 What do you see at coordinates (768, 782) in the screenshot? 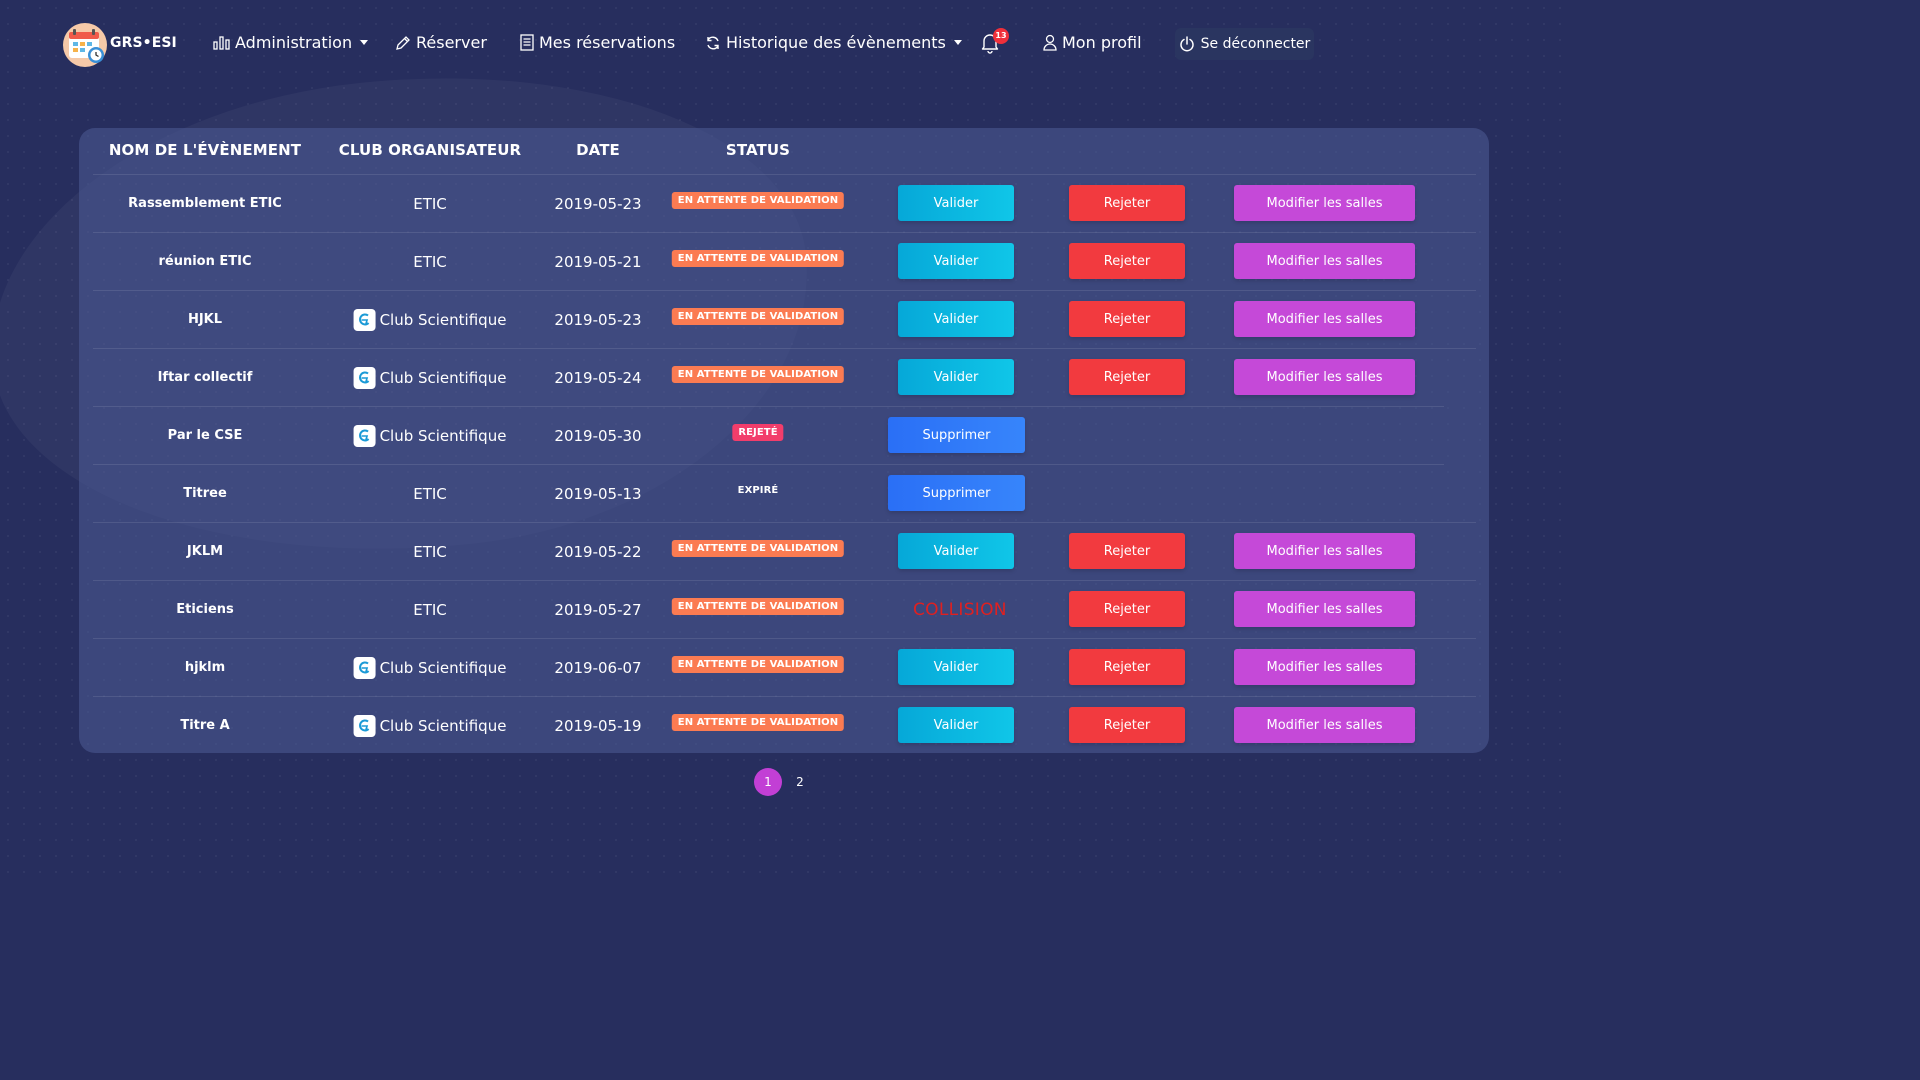
I see `page-1-button: 1` at bounding box center [768, 782].